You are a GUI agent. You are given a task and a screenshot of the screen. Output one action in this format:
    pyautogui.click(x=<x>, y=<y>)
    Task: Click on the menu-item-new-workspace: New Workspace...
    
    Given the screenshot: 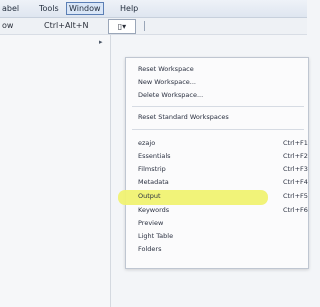 What is the action you would take?
    pyautogui.click(x=217, y=83)
    